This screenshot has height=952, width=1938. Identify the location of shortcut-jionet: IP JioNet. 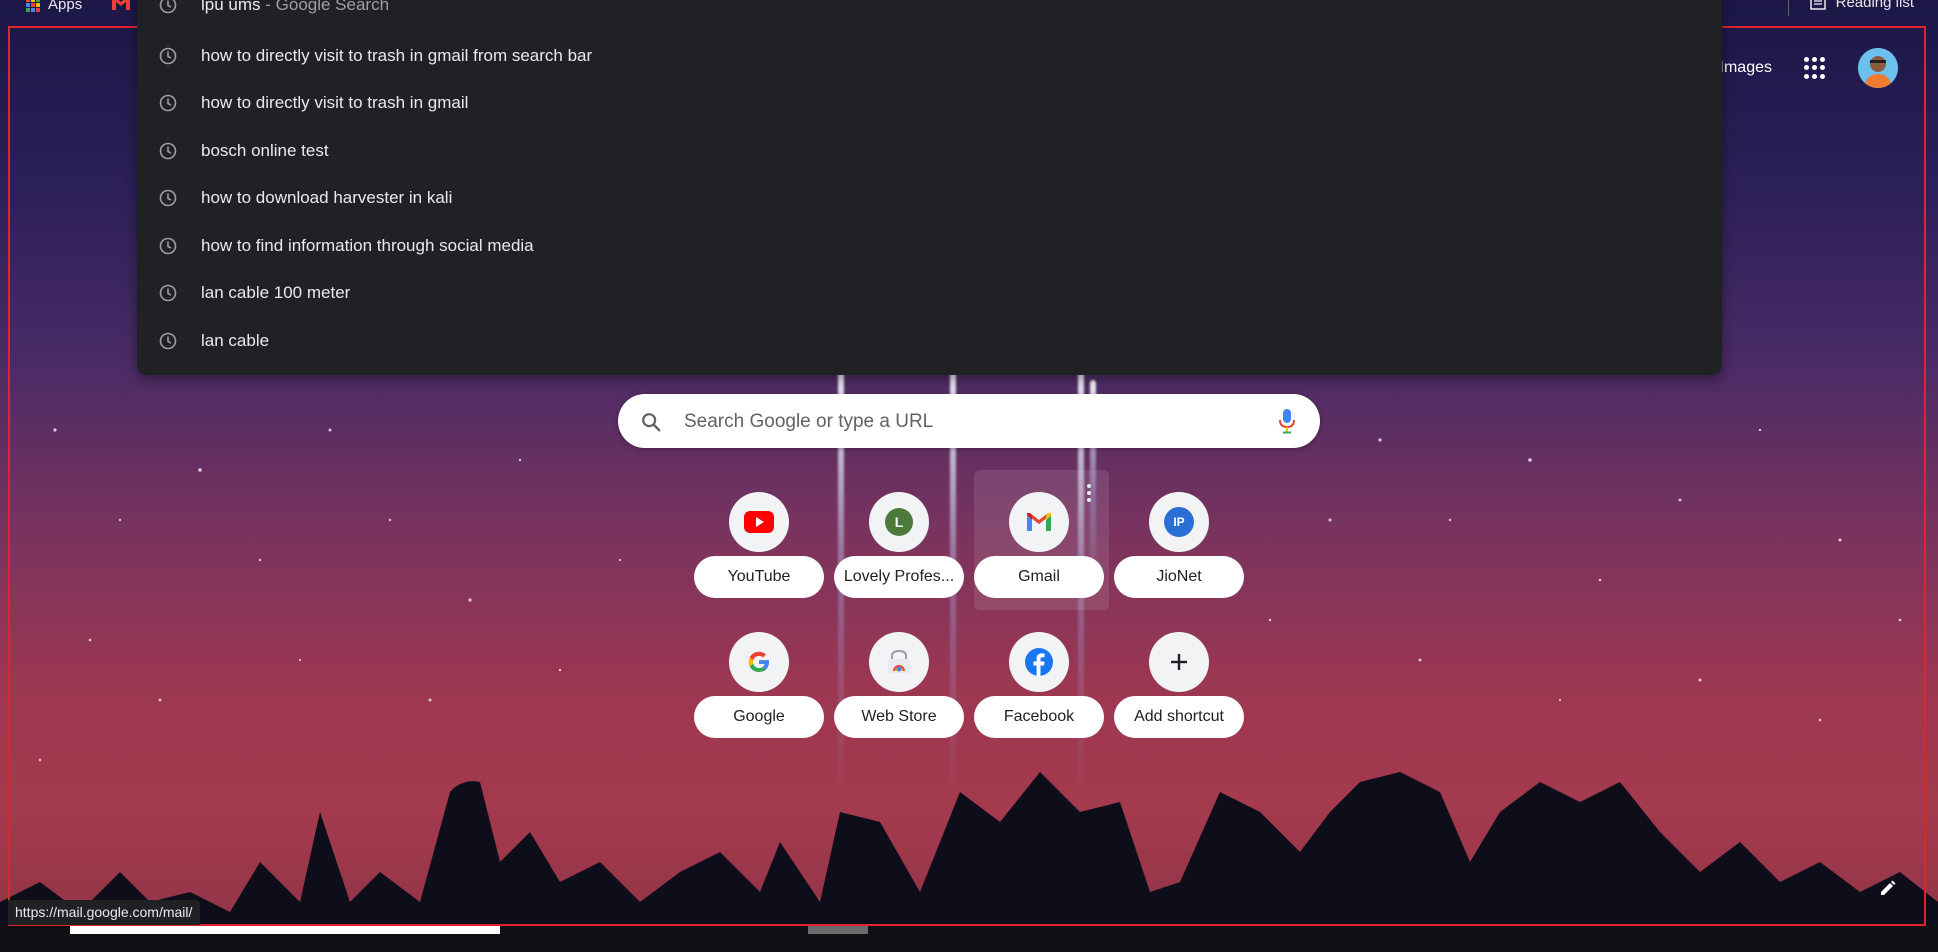
(1179, 552).